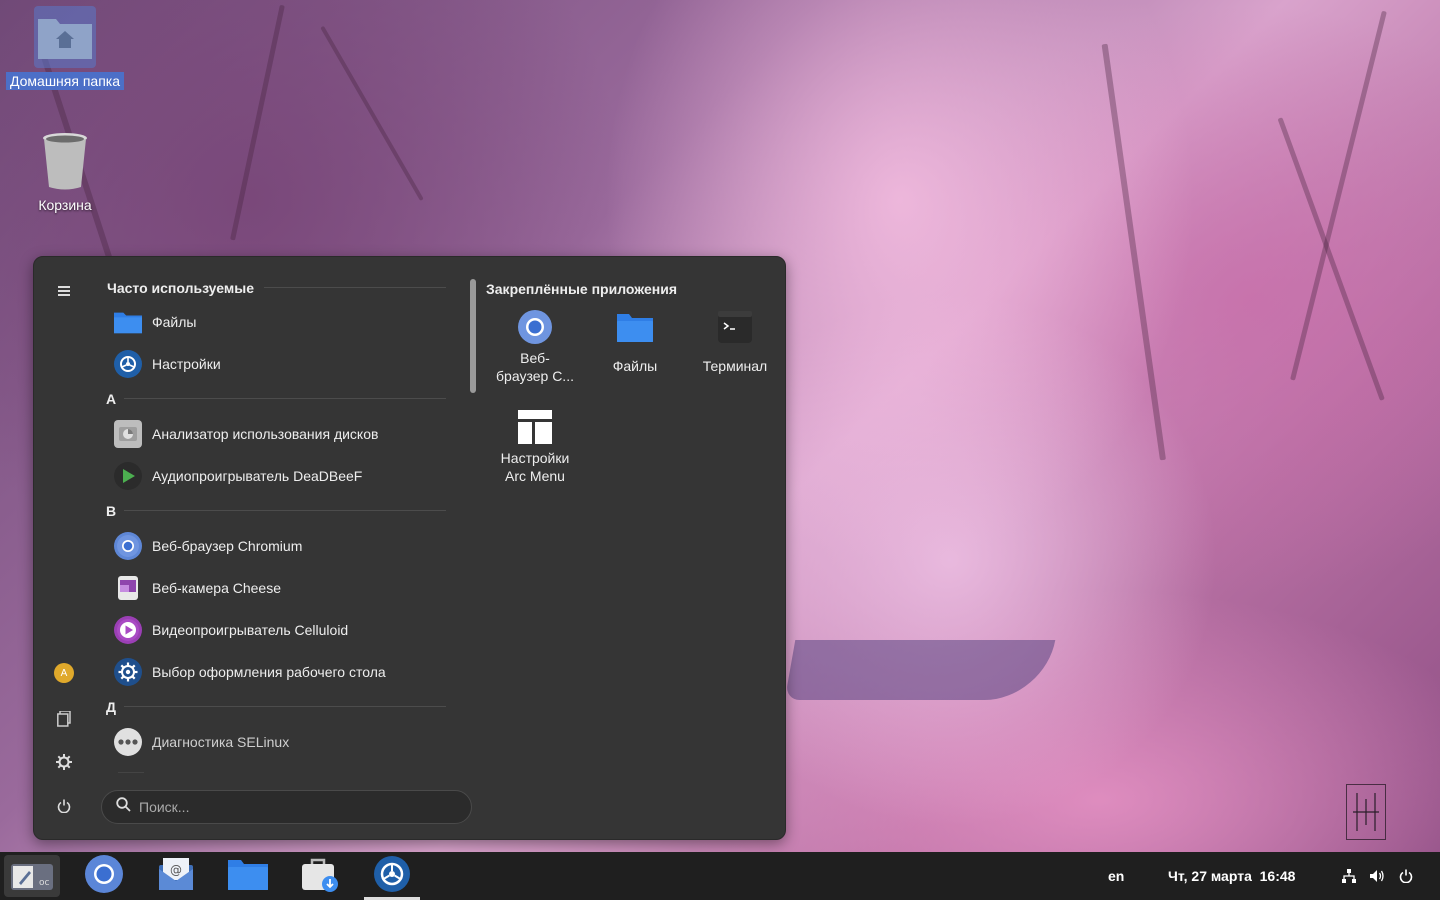  I want to click on home-folder-label: Домашняя папка, so click(65, 81).